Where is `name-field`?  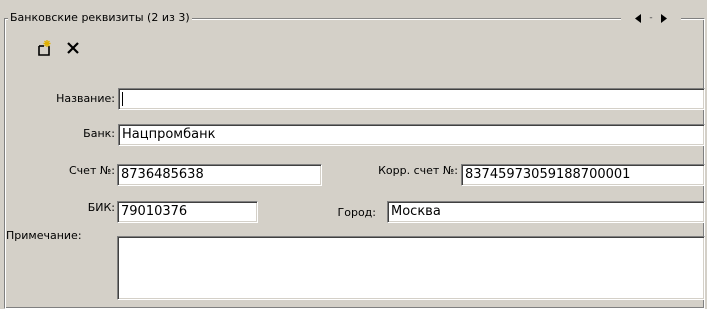
name-field is located at coordinates (411, 99).